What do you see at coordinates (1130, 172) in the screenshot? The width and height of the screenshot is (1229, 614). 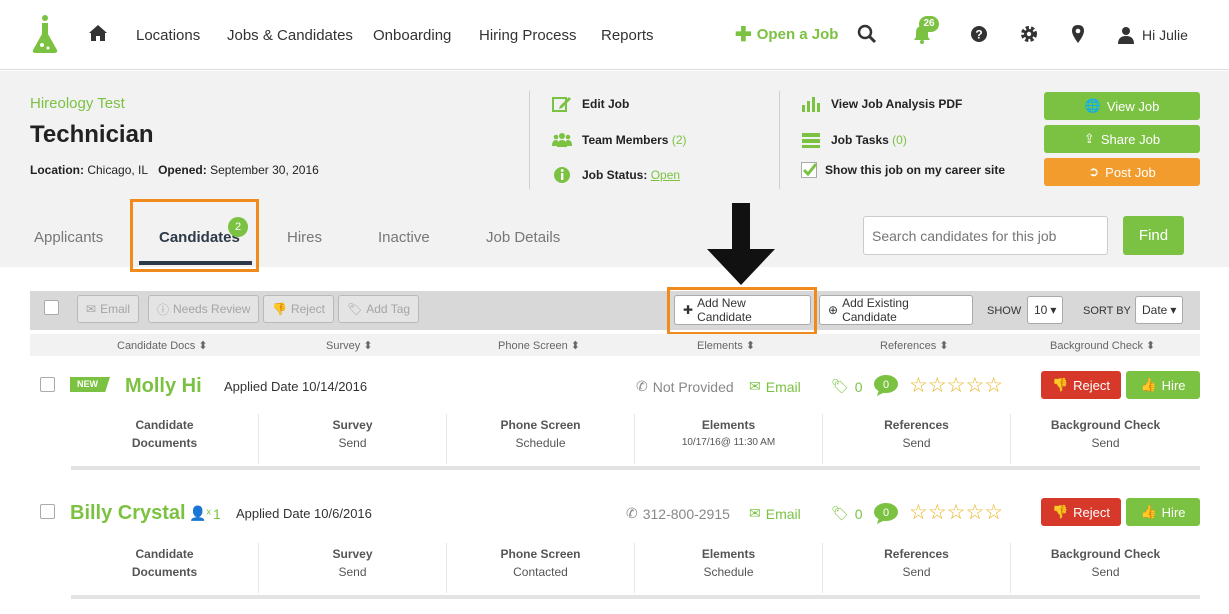 I see `post-job-label: Post Job` at bounding box center [1130, 172].